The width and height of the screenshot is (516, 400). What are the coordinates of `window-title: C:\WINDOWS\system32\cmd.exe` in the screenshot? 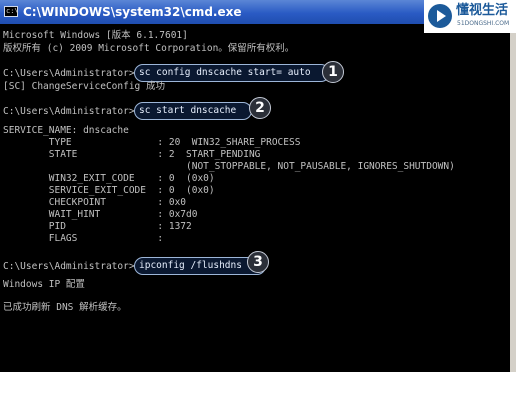 It's located at (132, 12).